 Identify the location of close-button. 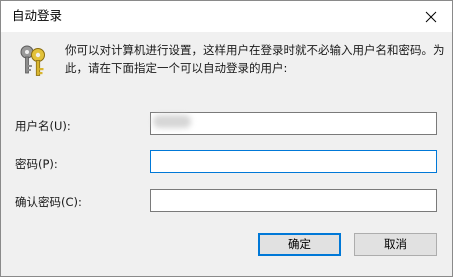
(431, 16).